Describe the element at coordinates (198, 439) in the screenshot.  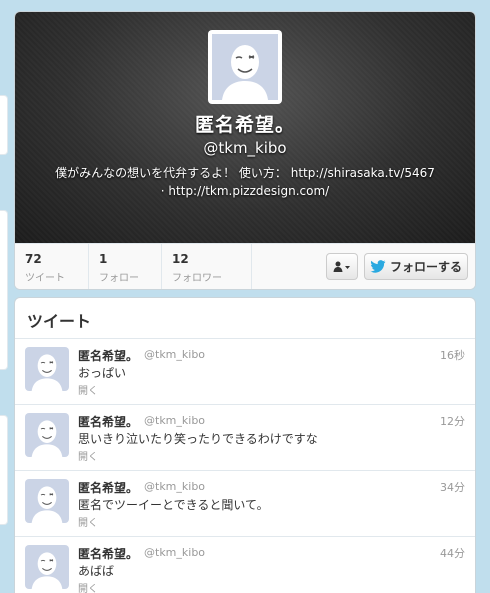
I see `tweet-text: 思いきり泣いたり笑ったりできるわけですな` at that location.